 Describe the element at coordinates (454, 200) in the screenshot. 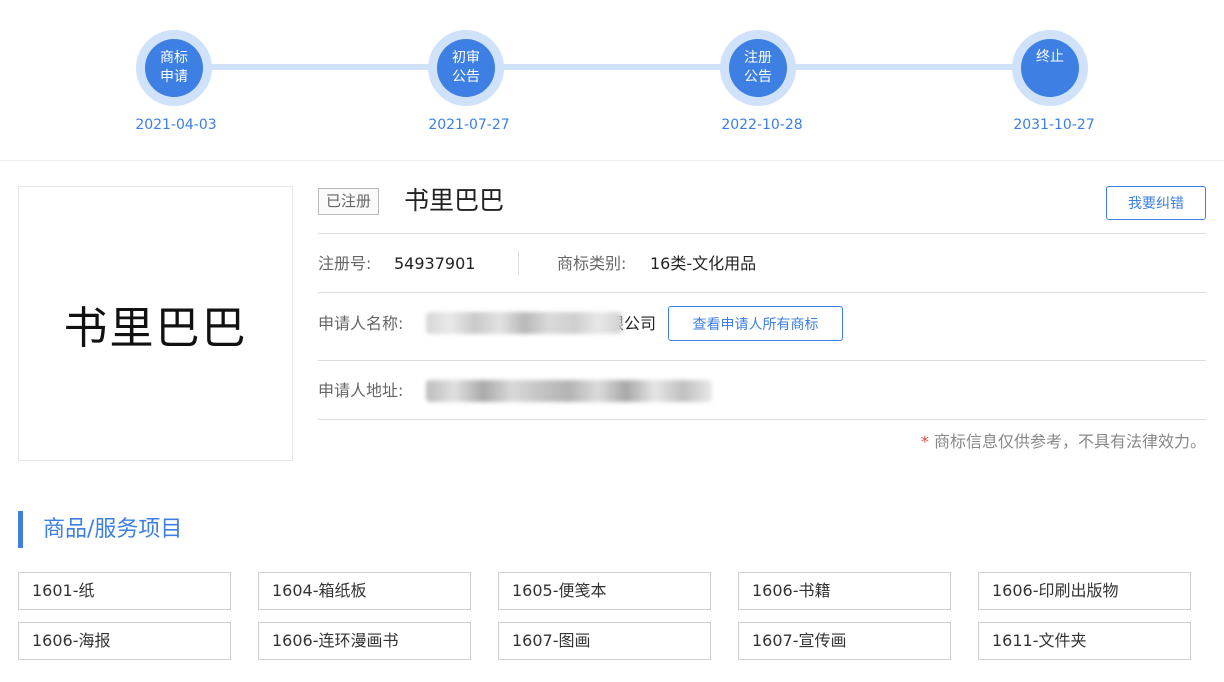

I see `trademark-name: 书里巴巴` at that location.